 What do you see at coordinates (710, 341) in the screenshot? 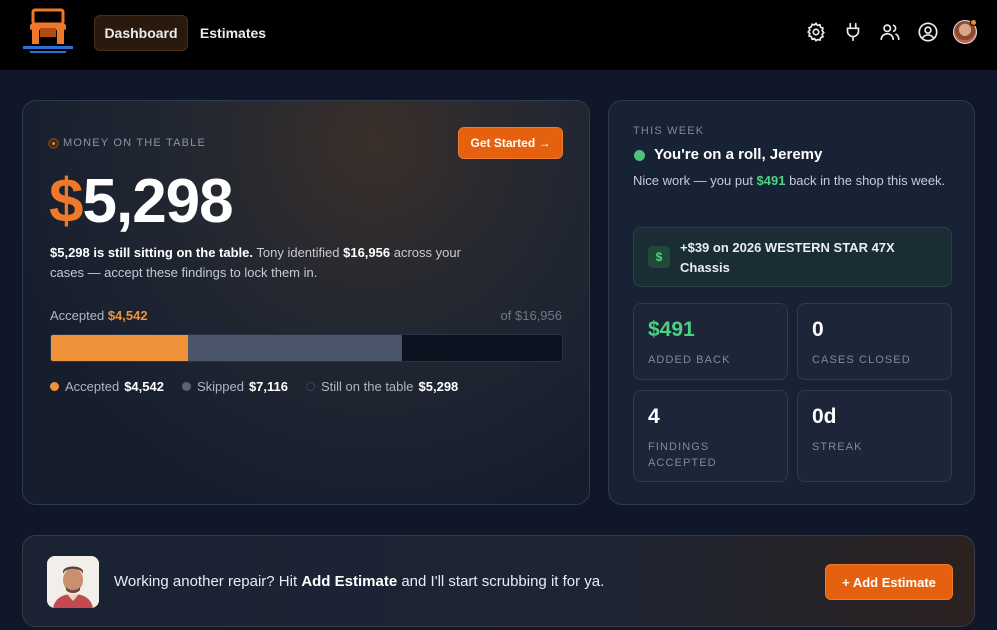
I see `stat-added-back: $491 ADDED BACK` at bounding box center [710, 341].